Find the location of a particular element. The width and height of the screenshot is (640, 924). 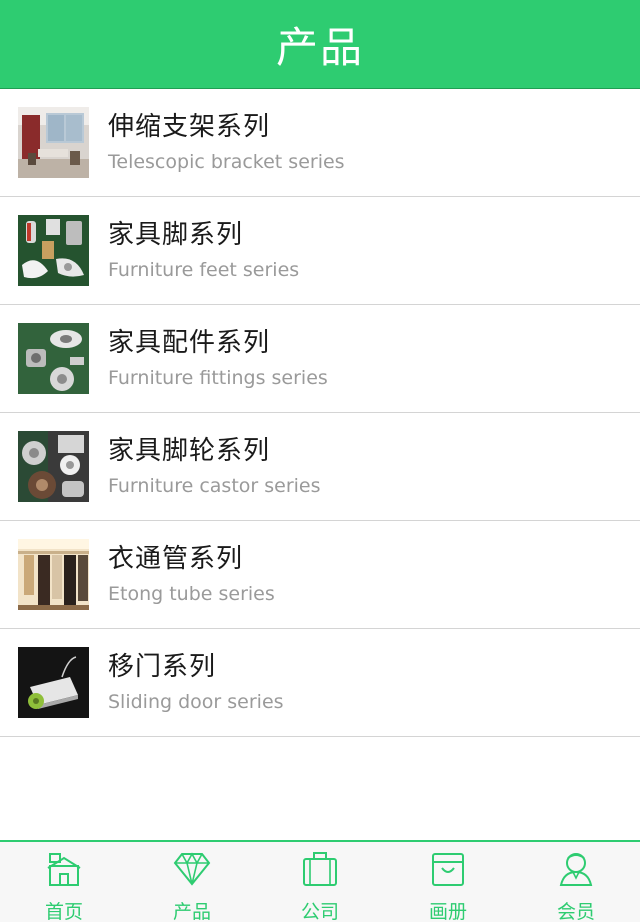

tab-album: 画册 is located at coordinates (448, 882).